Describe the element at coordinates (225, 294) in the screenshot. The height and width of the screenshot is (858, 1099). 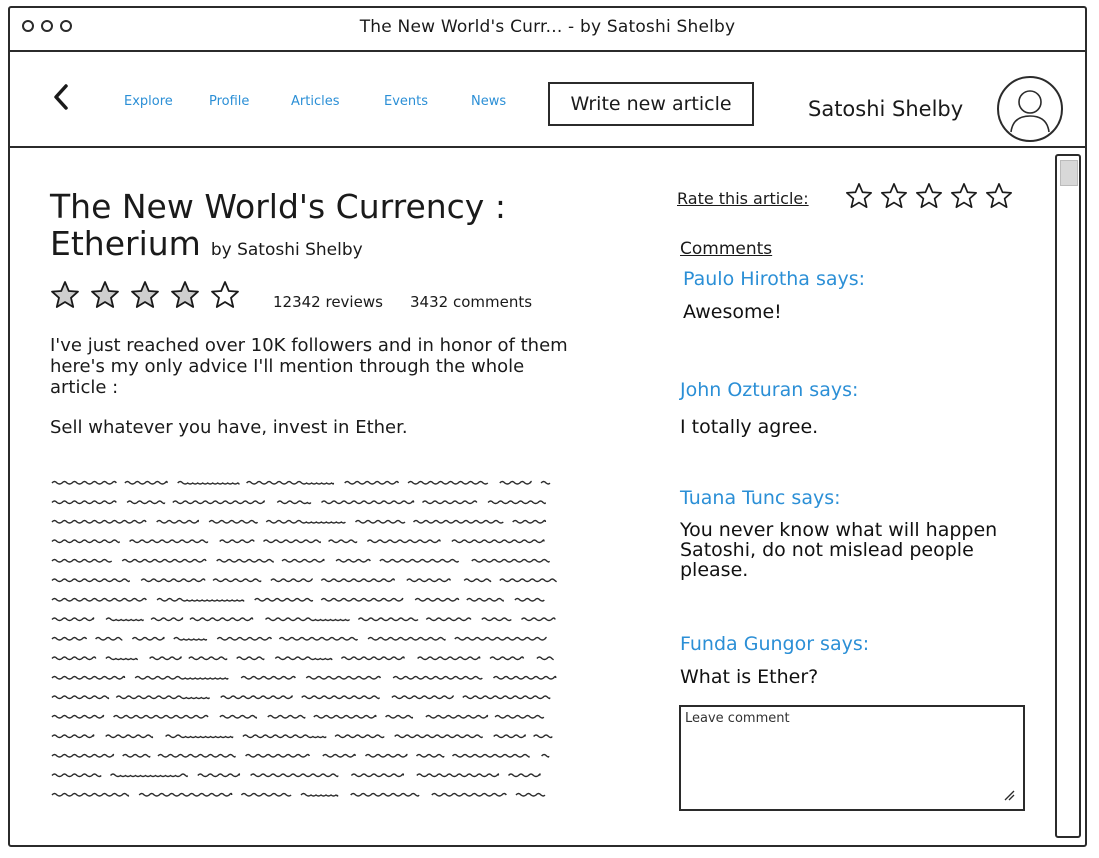
I see `star-empty-icon` at that location.